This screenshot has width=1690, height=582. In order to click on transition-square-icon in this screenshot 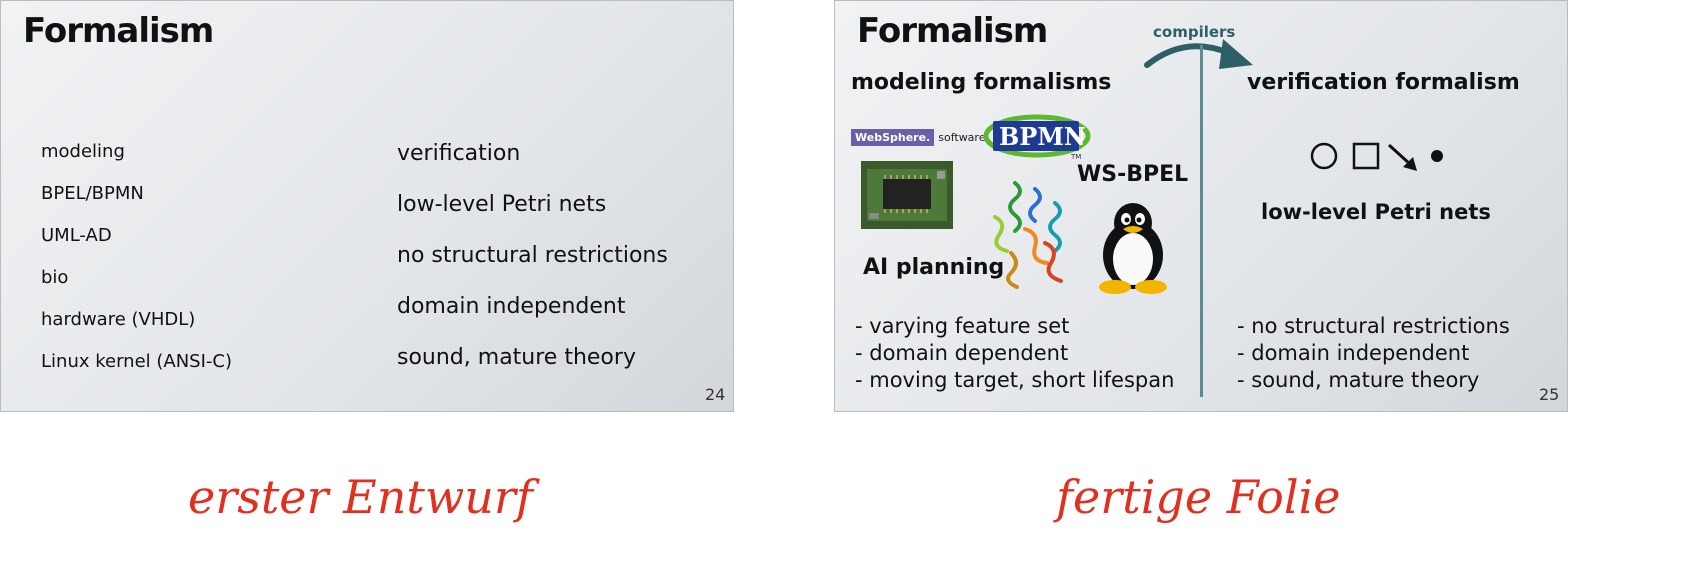, I will do `click(1366, 156)`.